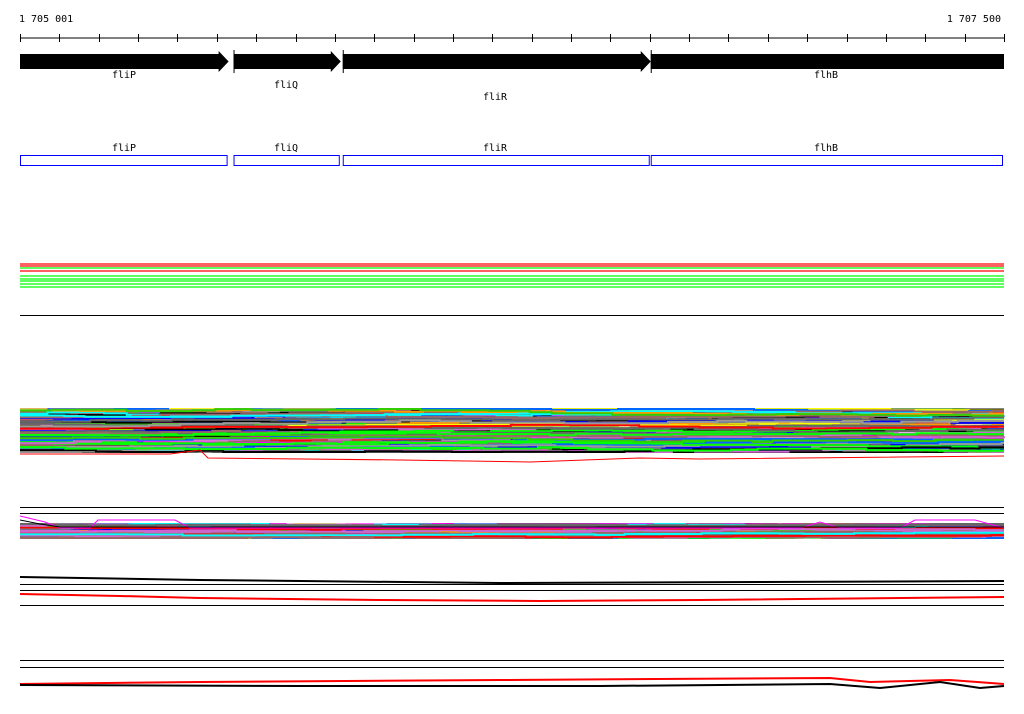 The width and height of the screenshot is (1024, 714). What do you see at coordinates (124, 148) in the screenshot?
I see `cds-label-flip: fliP` at bounding box center [124, 148].